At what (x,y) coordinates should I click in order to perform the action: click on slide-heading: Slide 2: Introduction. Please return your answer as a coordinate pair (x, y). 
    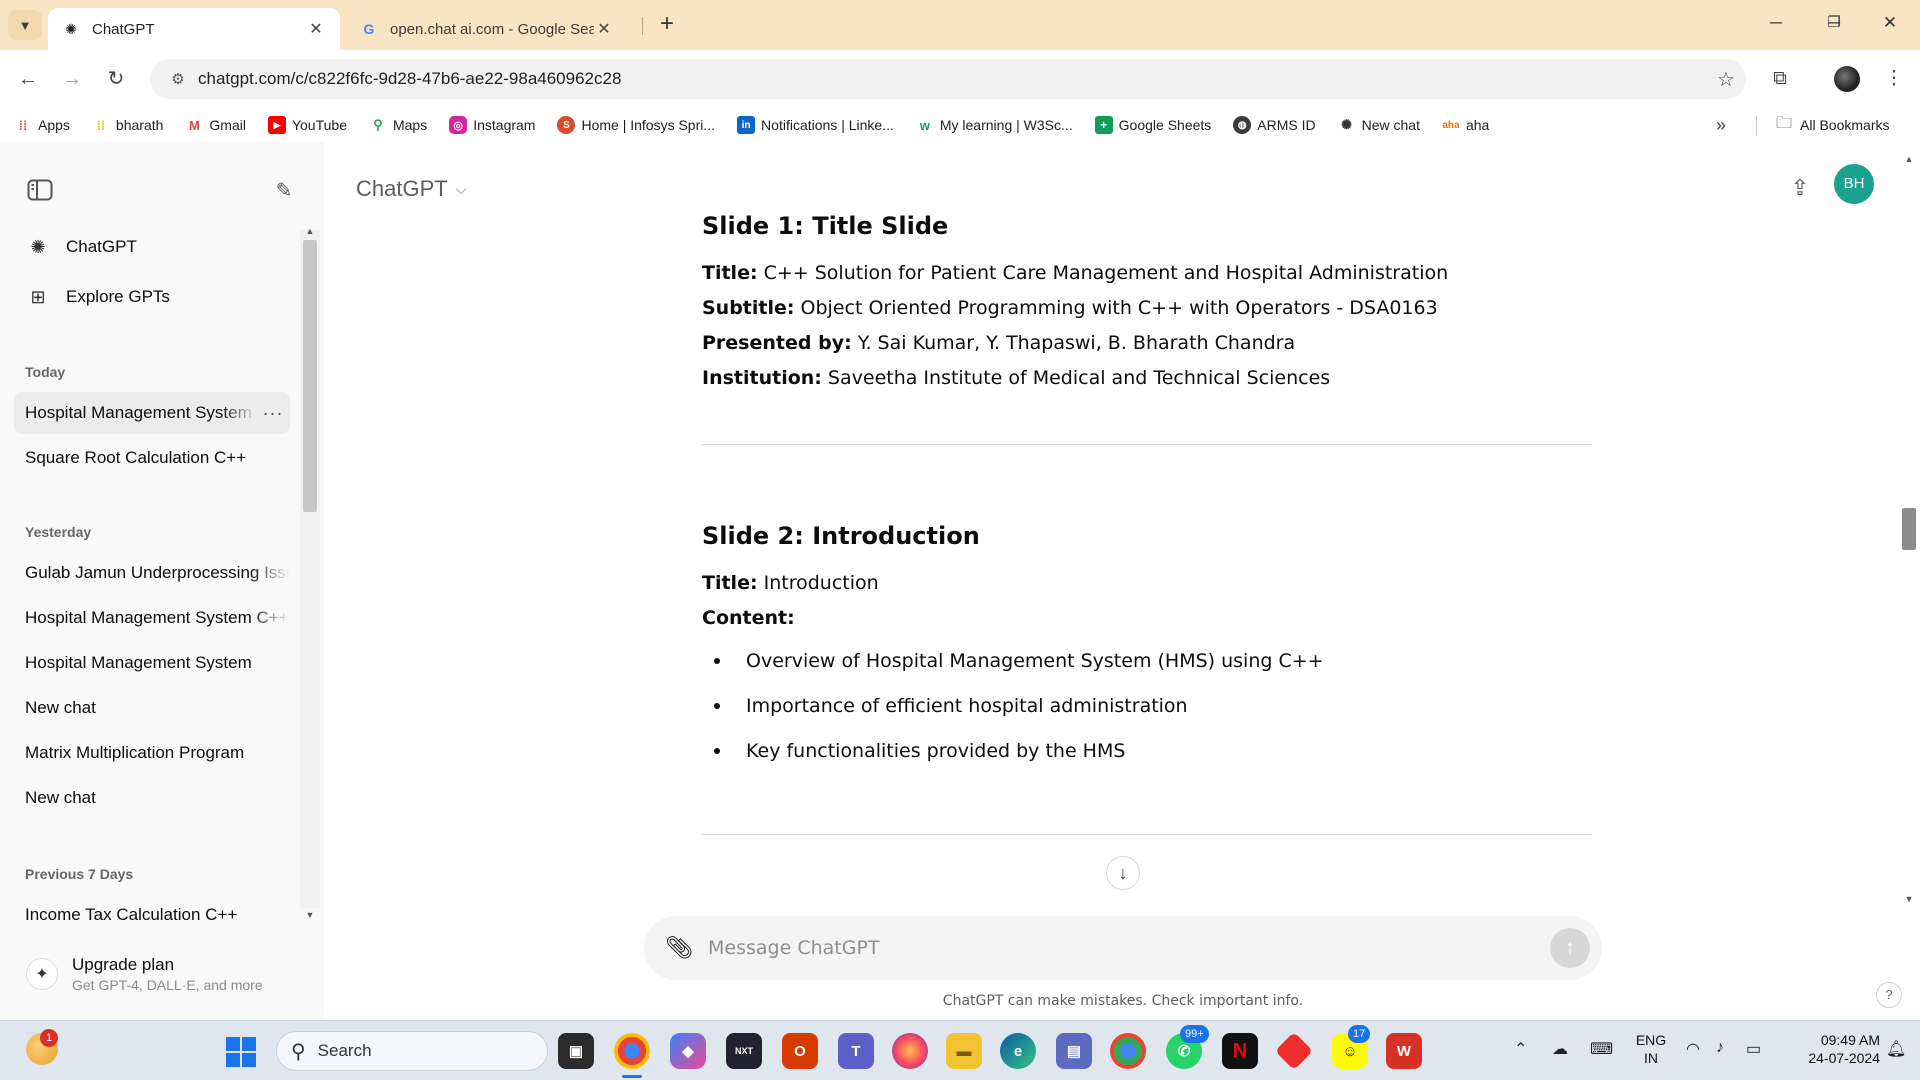
    Looking at the image, I should click on (841, 536).